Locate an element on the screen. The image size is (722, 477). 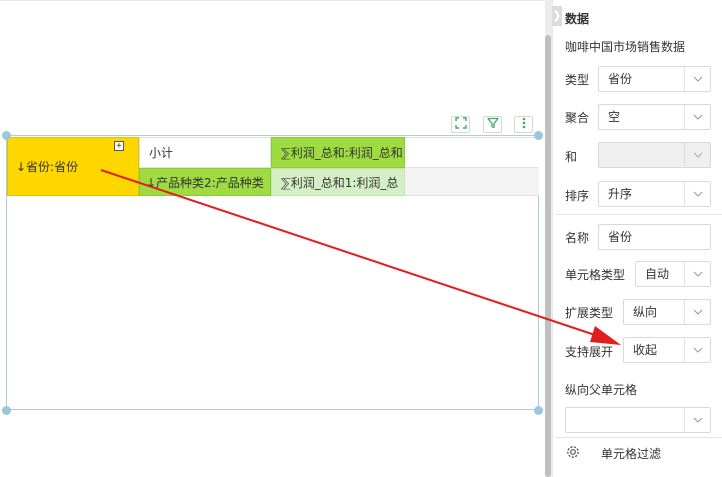
resize-handle-top-right is located at coordinates (538, 135).